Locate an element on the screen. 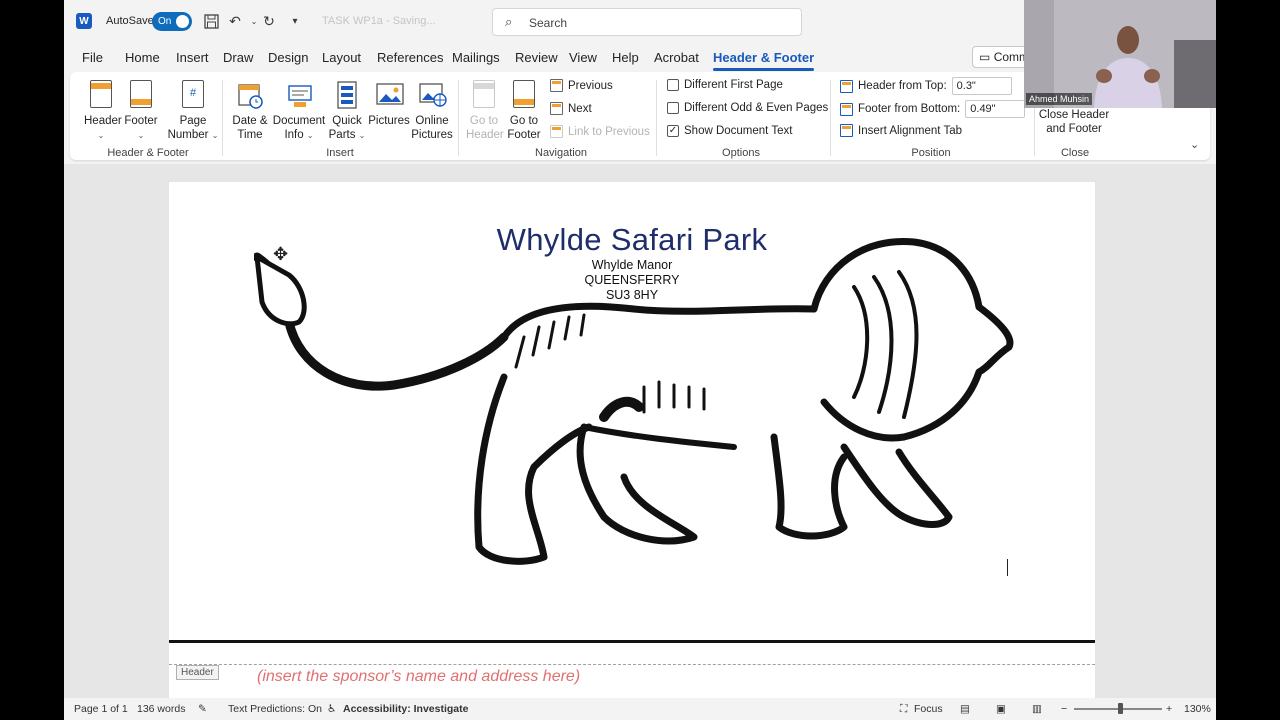 This screenshot has height=720, width=1280. address-line-3: SU3 8HY is located at coordinates (632, 295).